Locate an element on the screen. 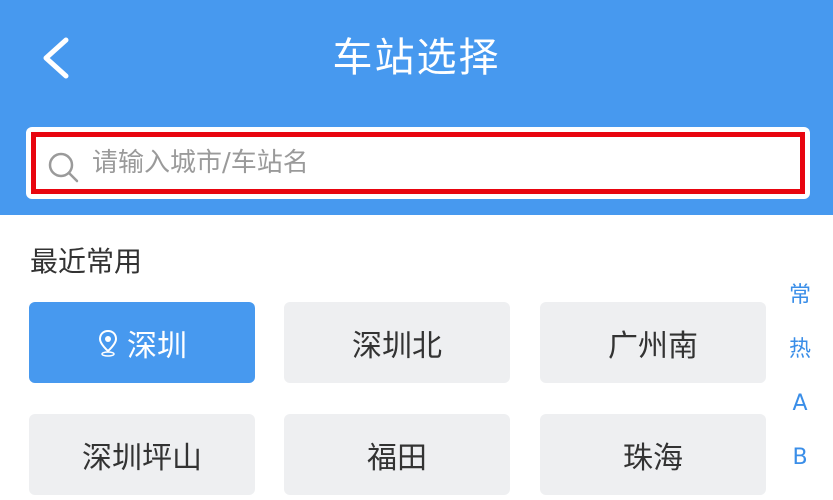 The width and height of the screenshot is (833, 500). station-label: 福田 is located at coordinates (397, 458).